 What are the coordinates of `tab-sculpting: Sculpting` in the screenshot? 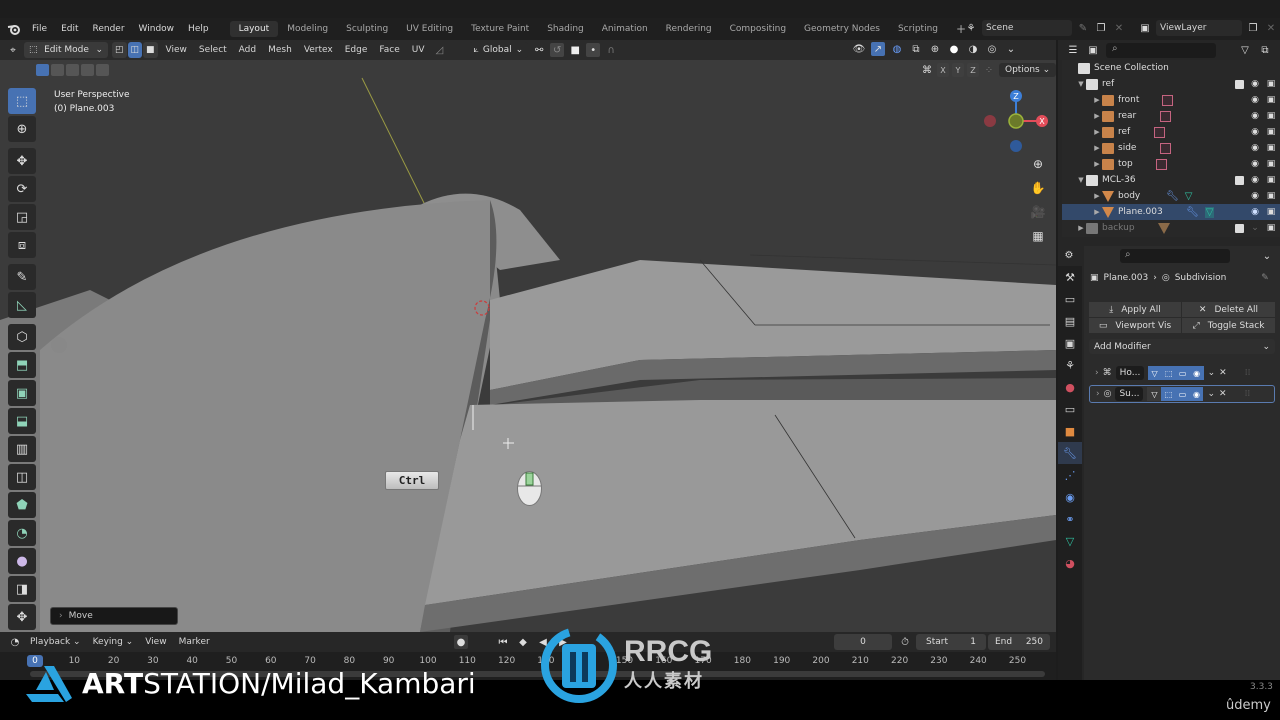 It's located at (367, 29).